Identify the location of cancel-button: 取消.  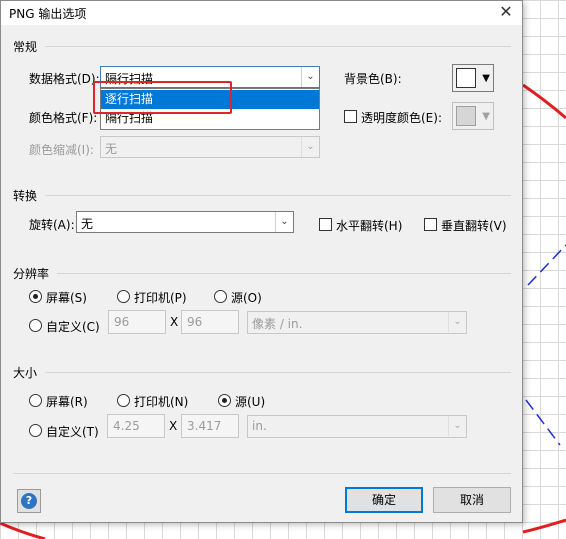
(472, 500).